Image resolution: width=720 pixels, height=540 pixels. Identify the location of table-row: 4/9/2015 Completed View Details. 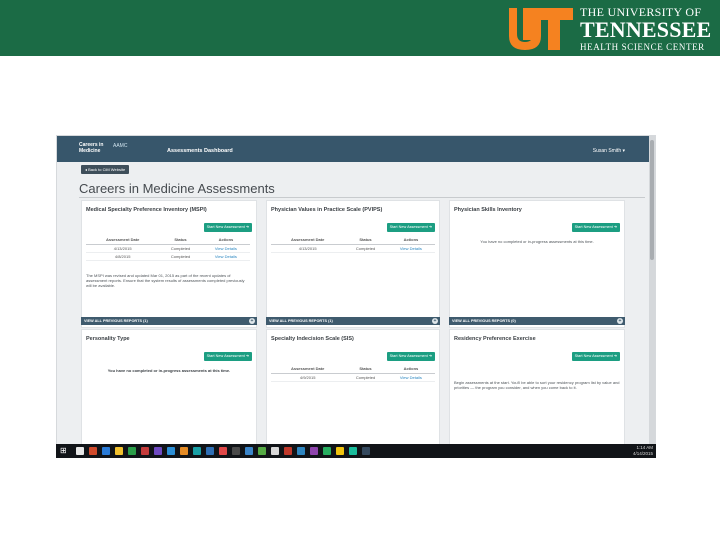
(353, 377).